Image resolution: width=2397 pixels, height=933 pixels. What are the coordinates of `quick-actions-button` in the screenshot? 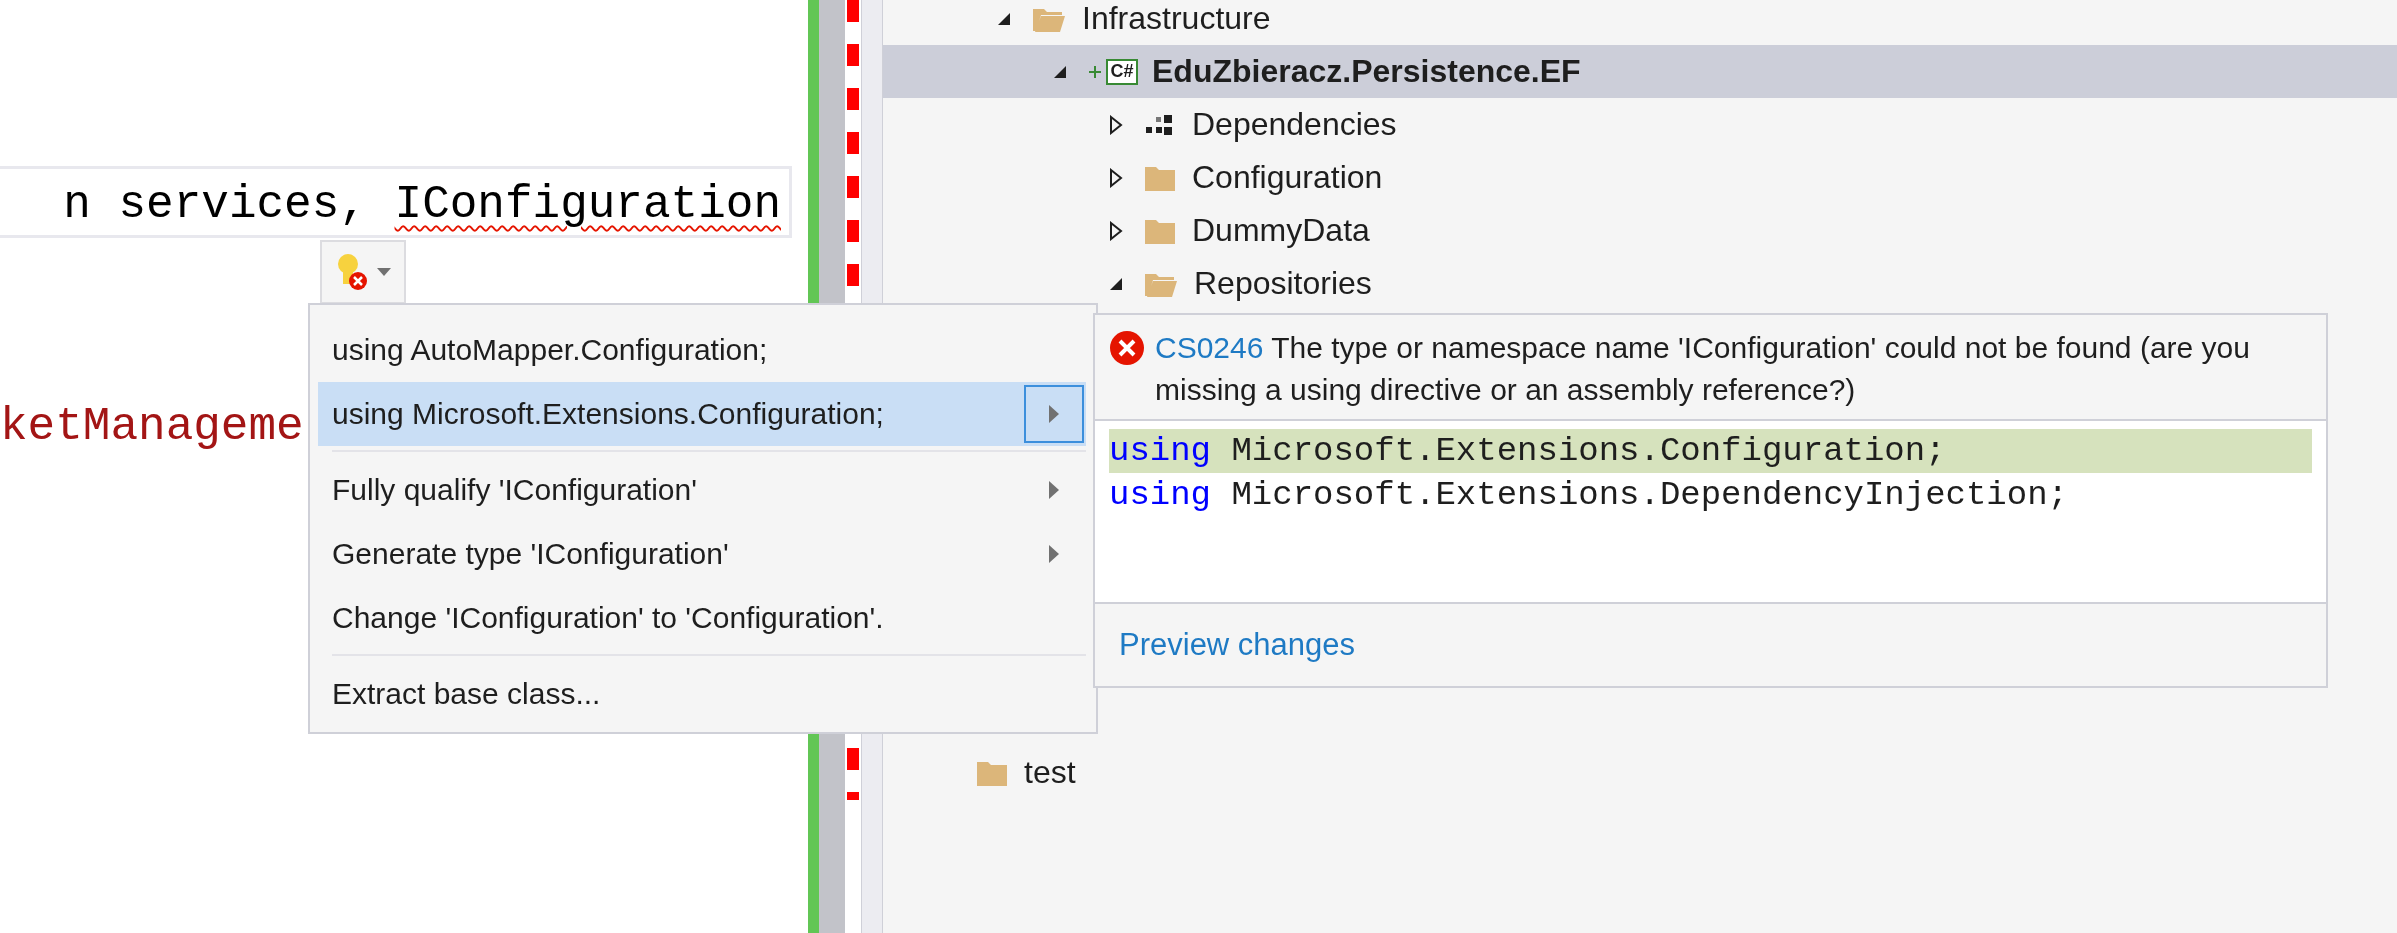 It's located at (363, 272).